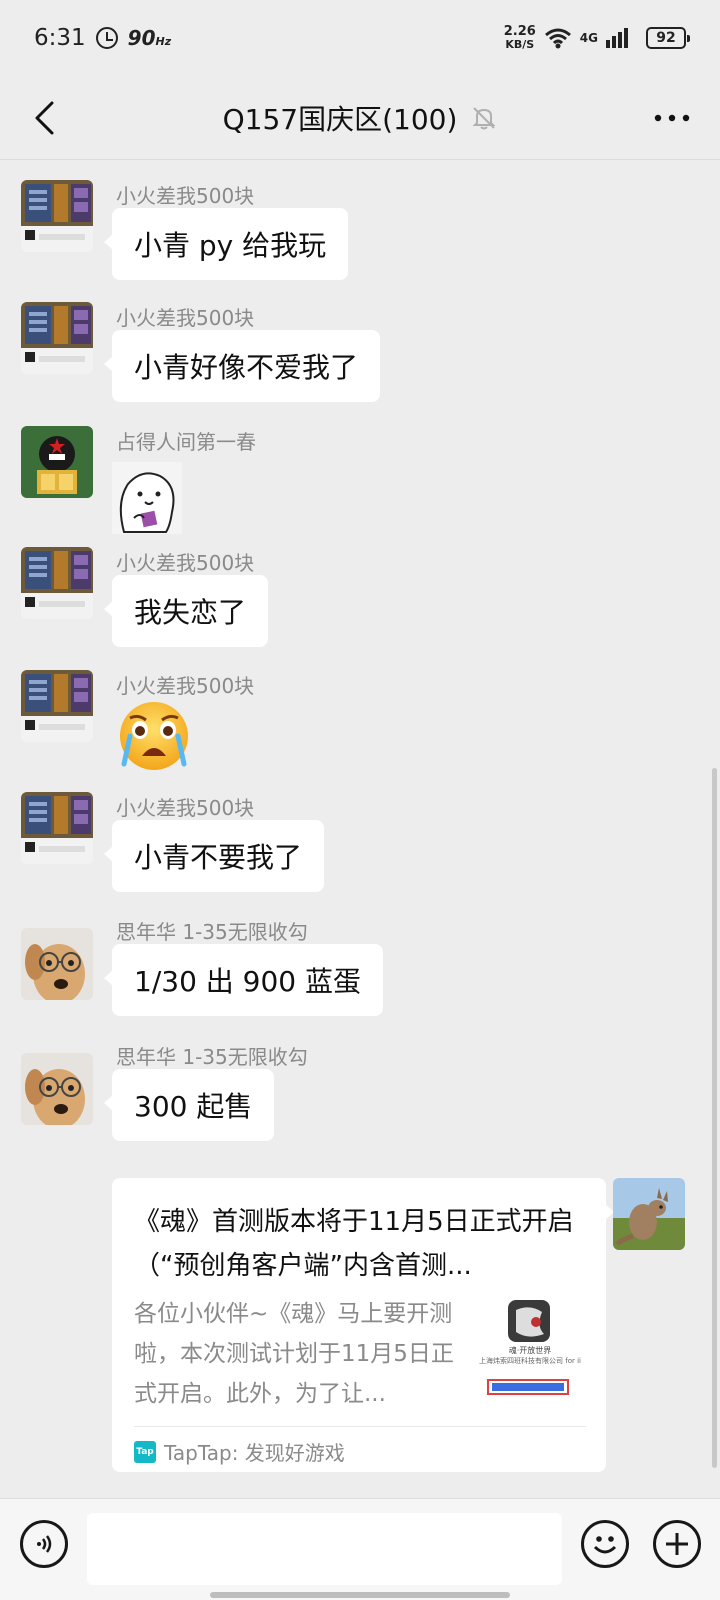 The image size is (720, 1600). What do you see at coordinates (484, 117) in the screenshot?
I see `mute-bell-icon` at bounding box center [484, 117].